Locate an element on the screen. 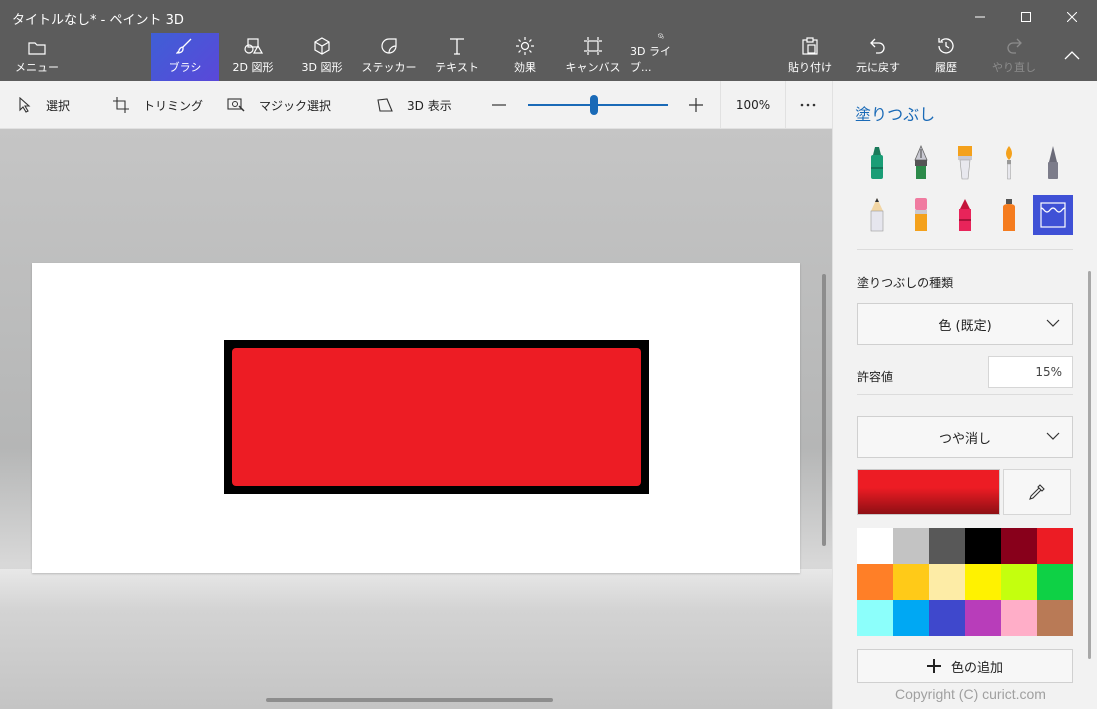 The height and width of the screenshot is (709, 1097). calligraphy-pen-brush is located at coordinates (921, 163).